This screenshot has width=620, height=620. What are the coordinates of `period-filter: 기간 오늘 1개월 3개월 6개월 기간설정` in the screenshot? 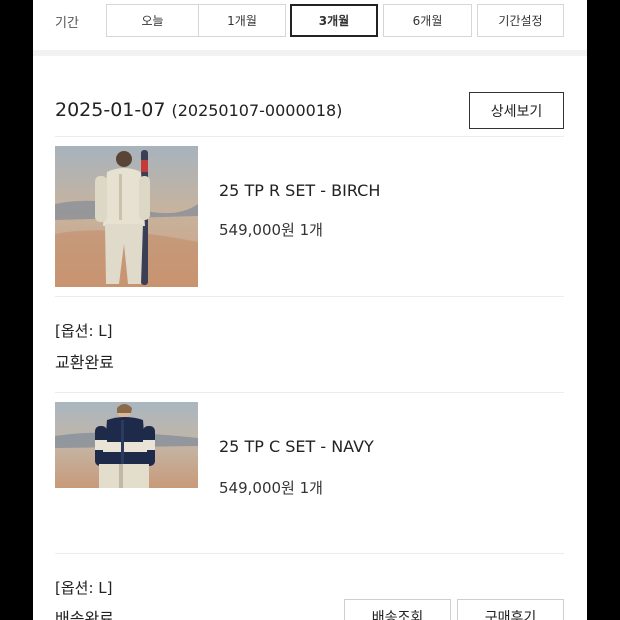 It's located at (310, 21).